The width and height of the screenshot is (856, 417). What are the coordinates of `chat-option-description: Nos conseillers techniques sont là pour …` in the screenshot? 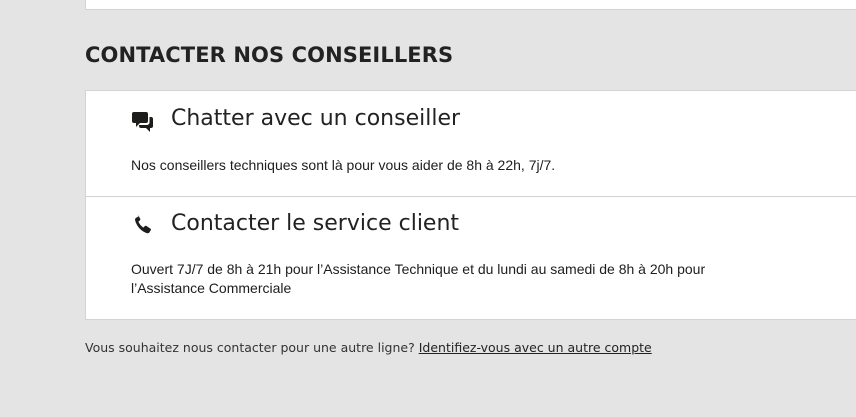 It's located at (343, 165).